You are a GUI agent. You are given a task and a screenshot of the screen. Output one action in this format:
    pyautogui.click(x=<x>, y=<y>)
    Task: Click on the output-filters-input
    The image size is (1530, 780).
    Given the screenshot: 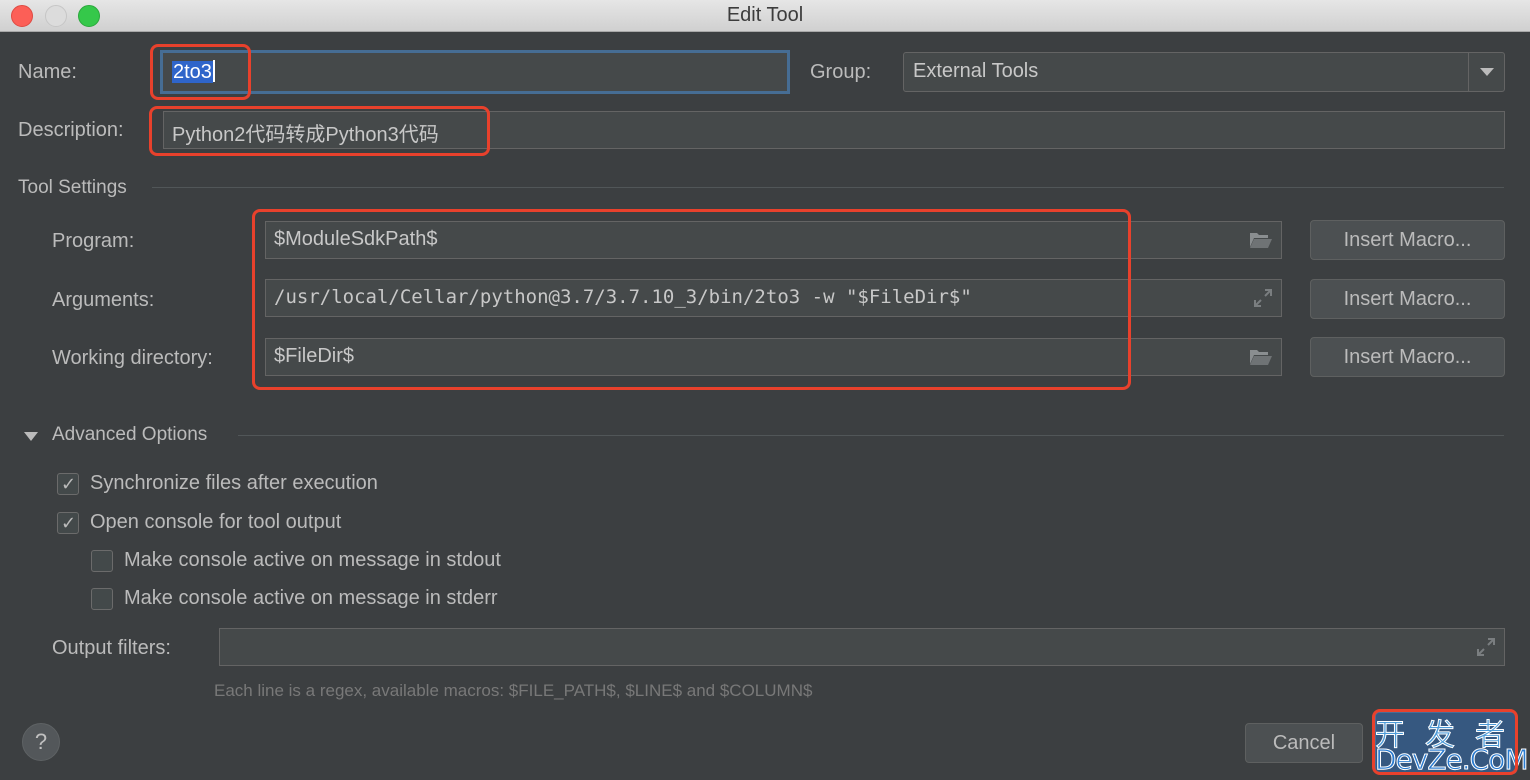 What is the action you would take?
    pyautogui.click(x=862, y=647)
    